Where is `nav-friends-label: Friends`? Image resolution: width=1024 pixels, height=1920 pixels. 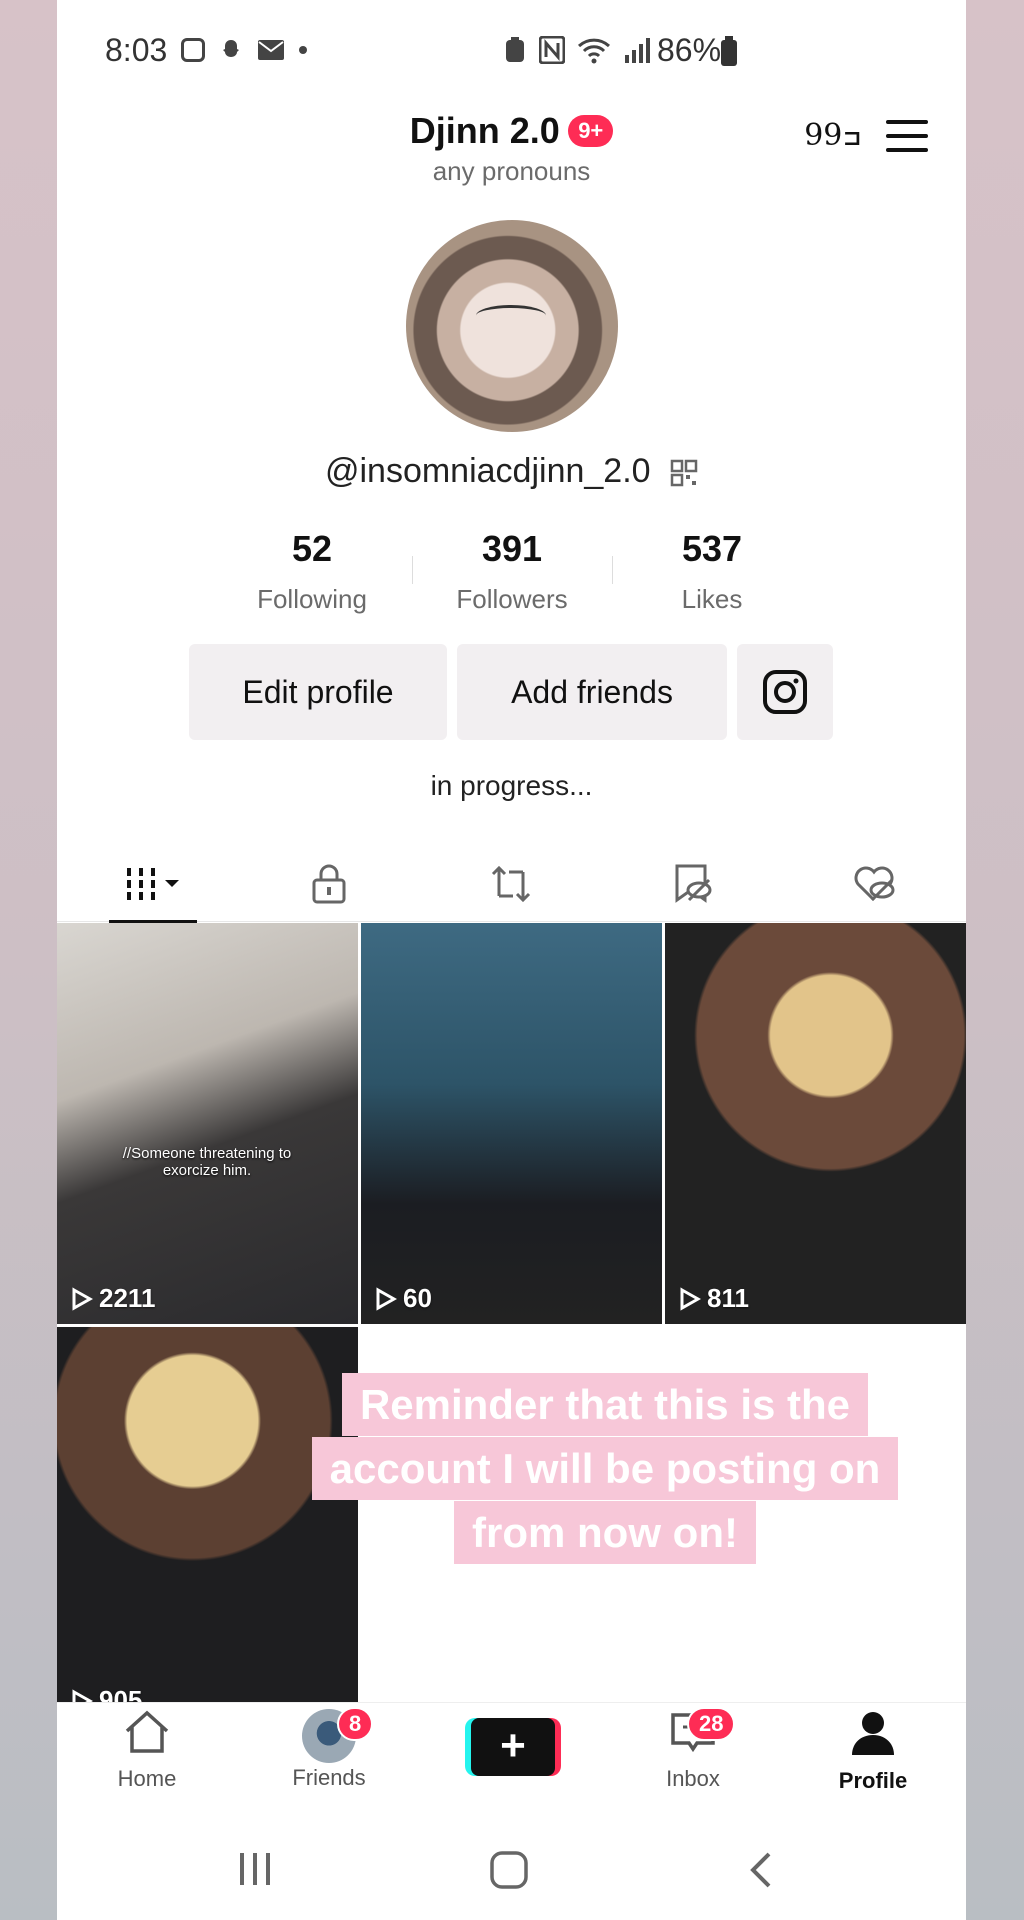 nav-friends-label: Friends is located at coordinates (329, 1777).